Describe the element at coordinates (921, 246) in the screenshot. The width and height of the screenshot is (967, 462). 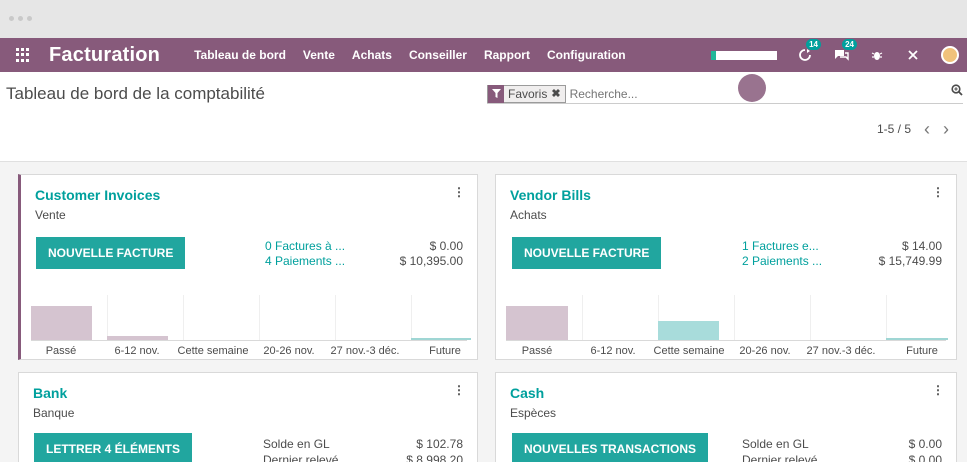
I see `amount-bills: $ 14.00` at that location.